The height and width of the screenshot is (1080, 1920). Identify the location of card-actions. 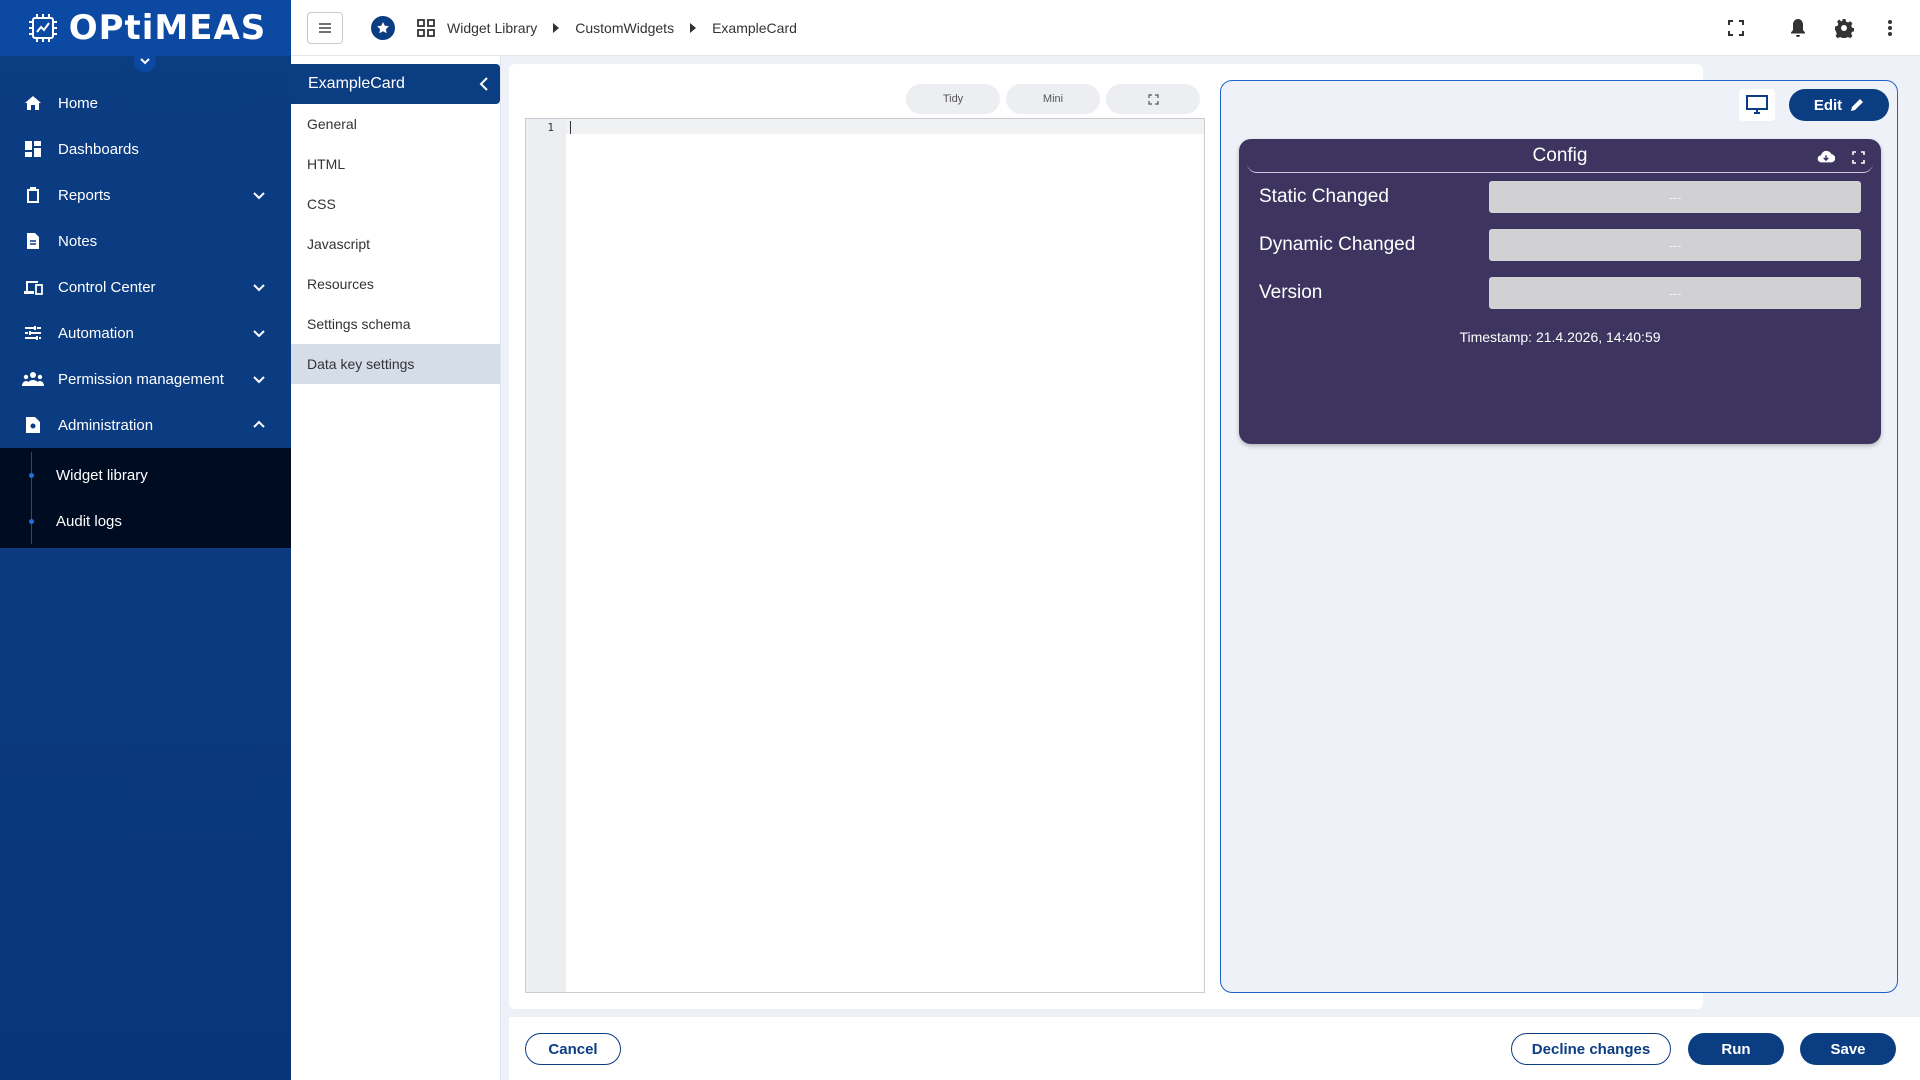
(1842, 157).